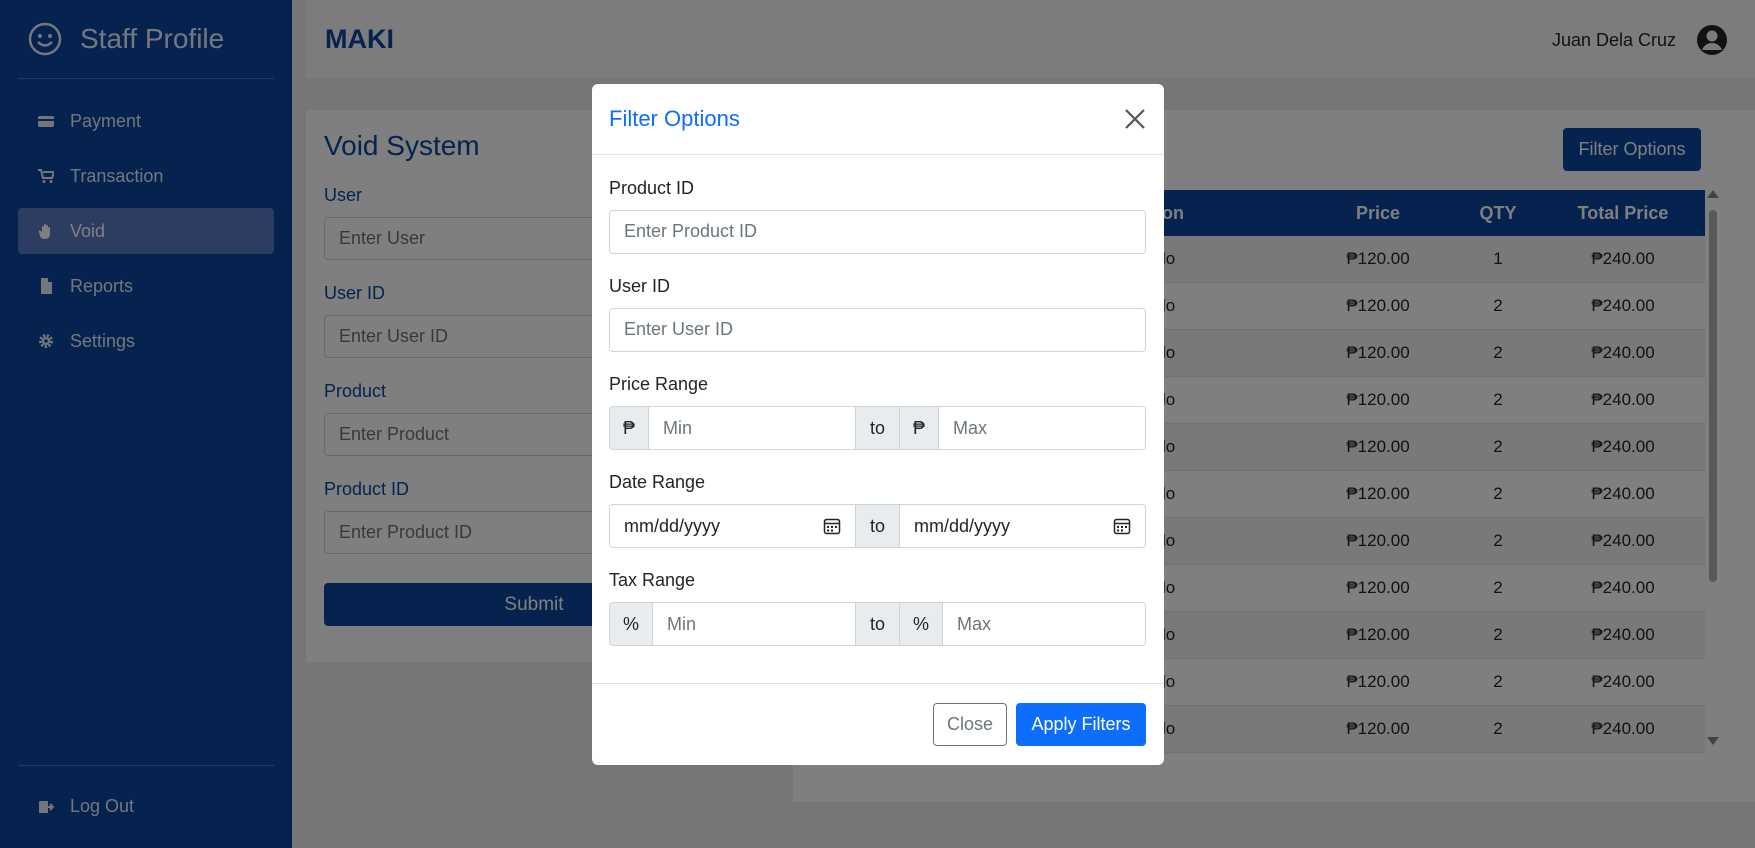 The image size is (1755, 848). Describe the element at coordinates (674, 118) in the screenshot. I see `modal-title: Filter Options` at that location.